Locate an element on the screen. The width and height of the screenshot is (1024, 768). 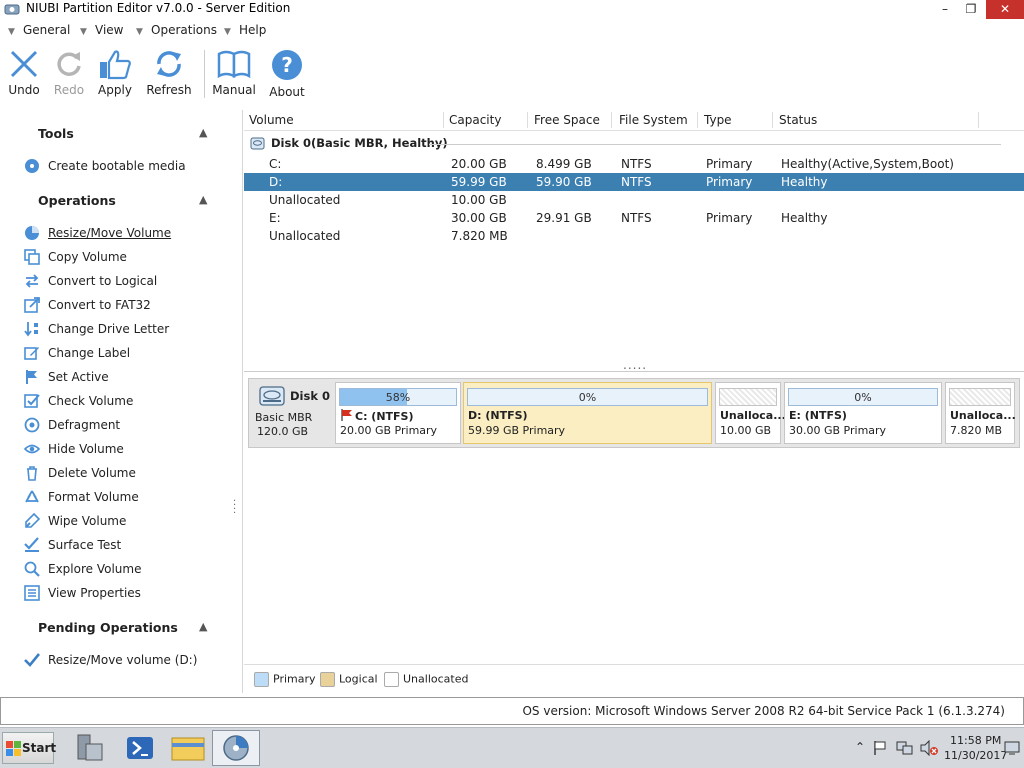
partition-name: C: (NTFS) is located at coordinates (377, 416).